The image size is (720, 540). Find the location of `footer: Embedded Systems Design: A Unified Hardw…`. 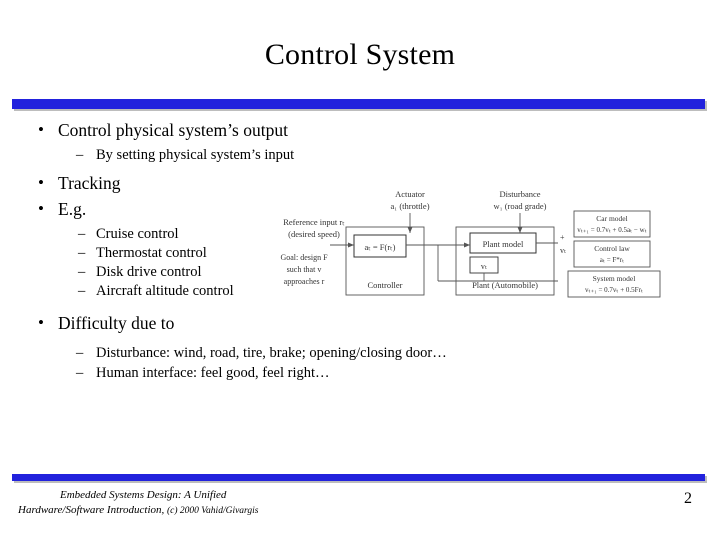

footer: Embedded Systems Design: A Unified Hardw… is located at coordinates (298, 503).